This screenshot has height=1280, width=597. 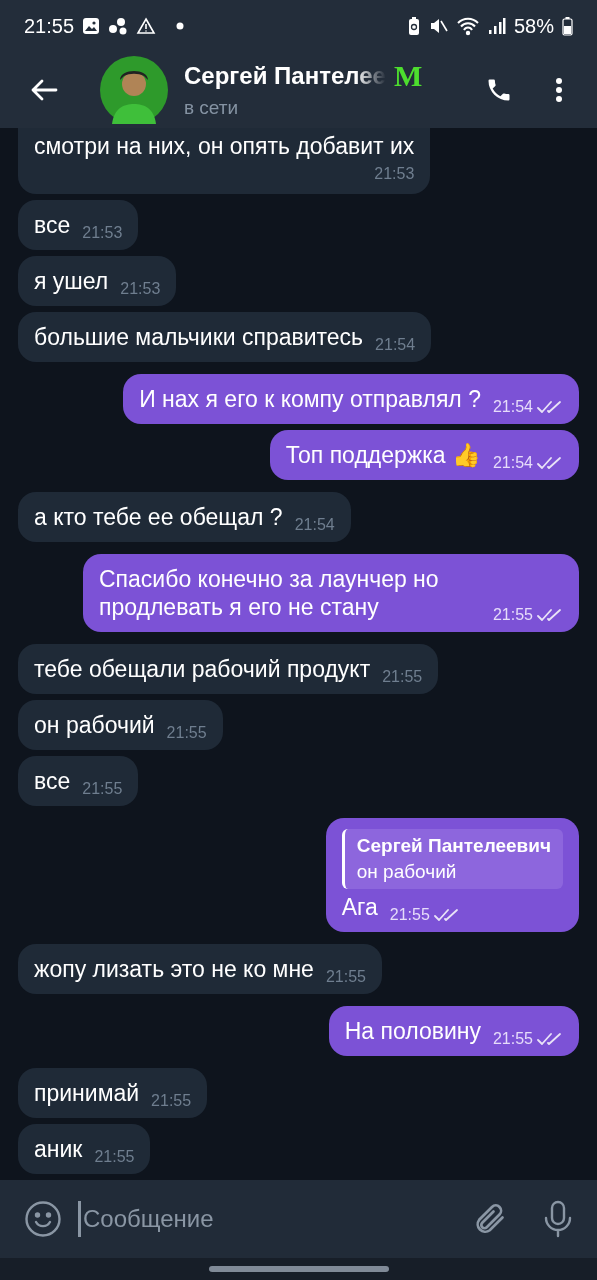 What do you see at coordinates (453, 846) in the screenshot?
I see `reply-author: Сергей Пантелеевич` at bounding box center [453, 846].